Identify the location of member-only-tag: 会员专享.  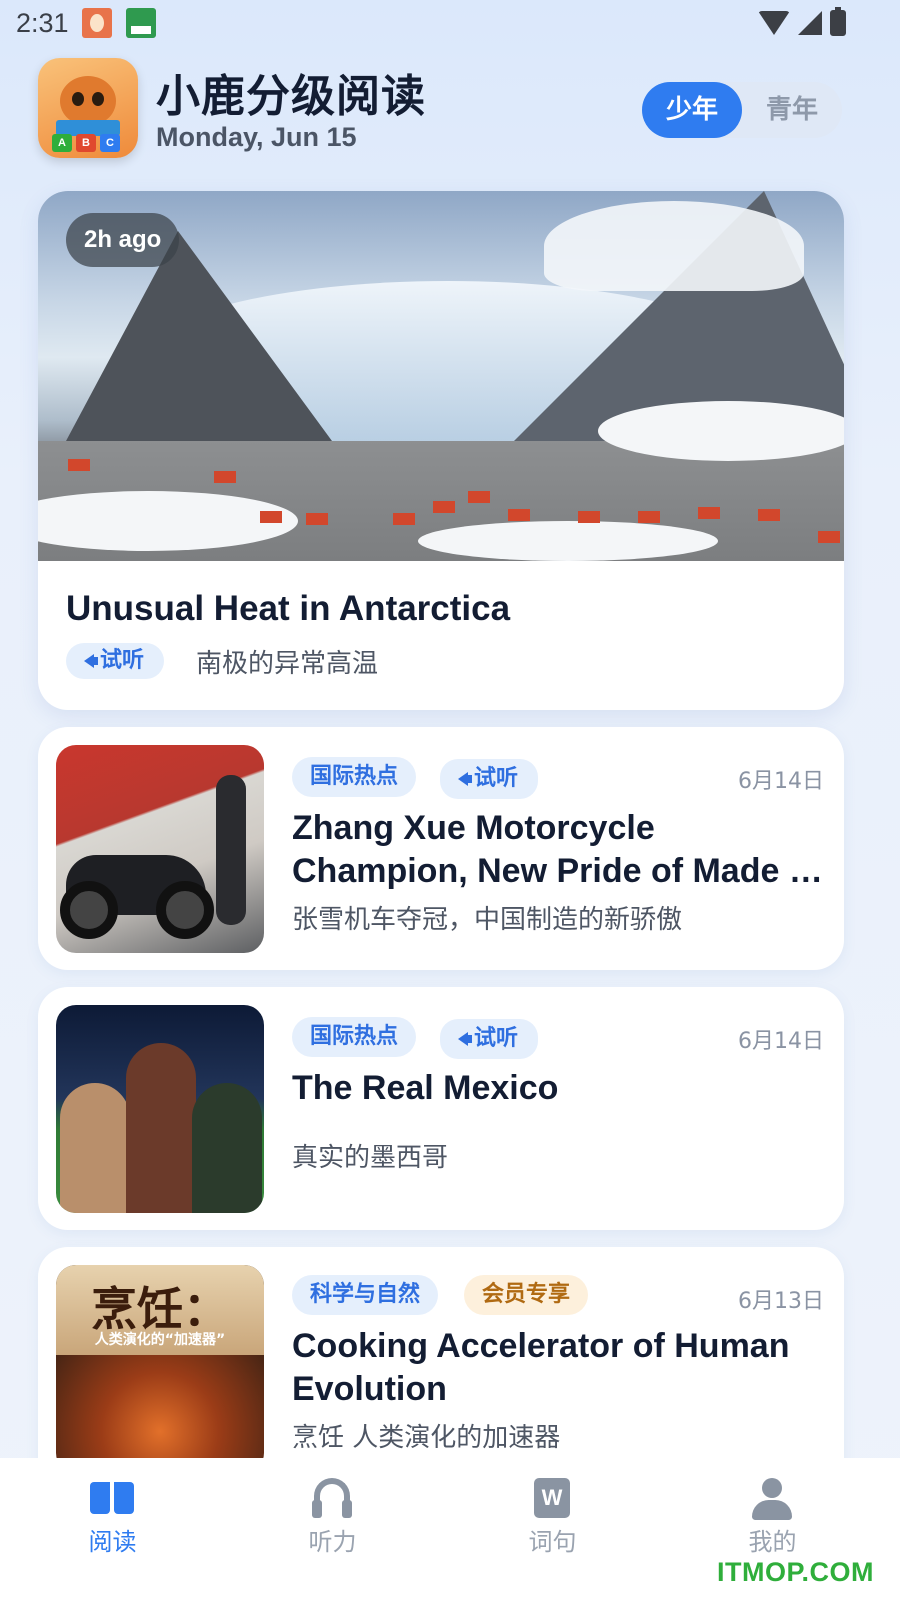
(526, 1295).